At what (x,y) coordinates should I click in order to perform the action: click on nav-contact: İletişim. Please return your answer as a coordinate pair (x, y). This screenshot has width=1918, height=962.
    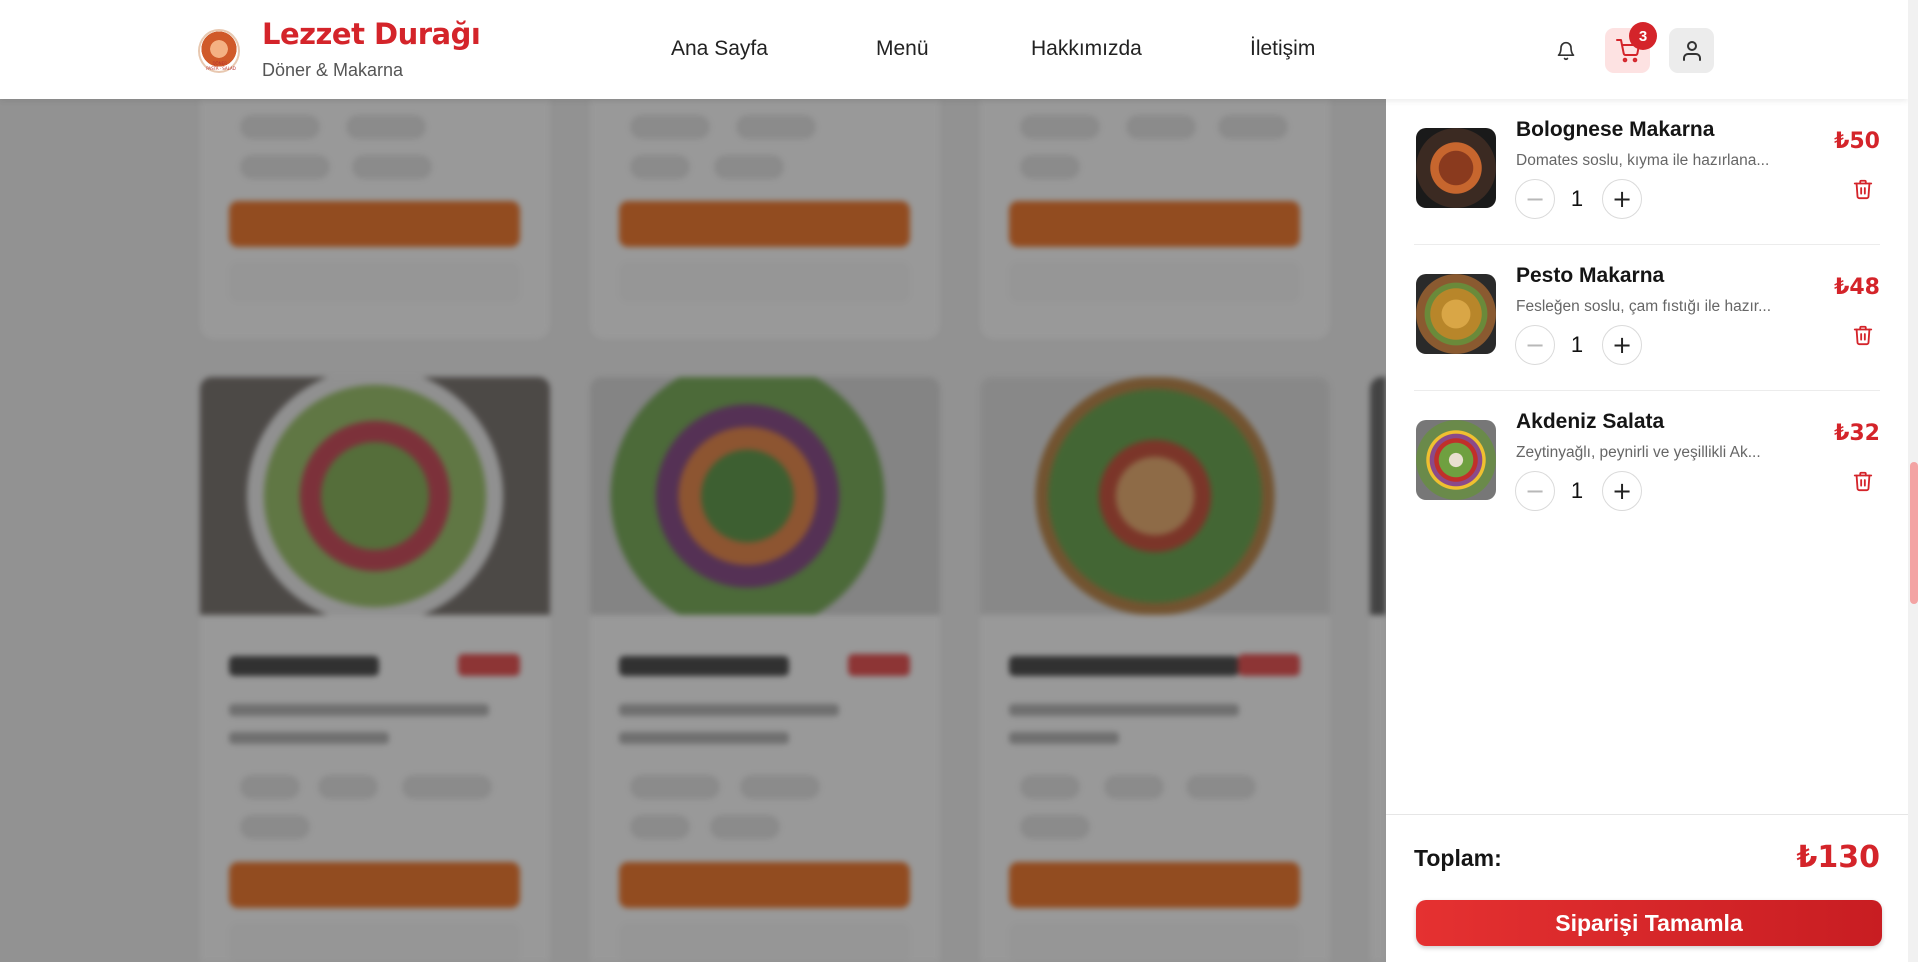
    Looking at the image, I should click on (1282, 49).